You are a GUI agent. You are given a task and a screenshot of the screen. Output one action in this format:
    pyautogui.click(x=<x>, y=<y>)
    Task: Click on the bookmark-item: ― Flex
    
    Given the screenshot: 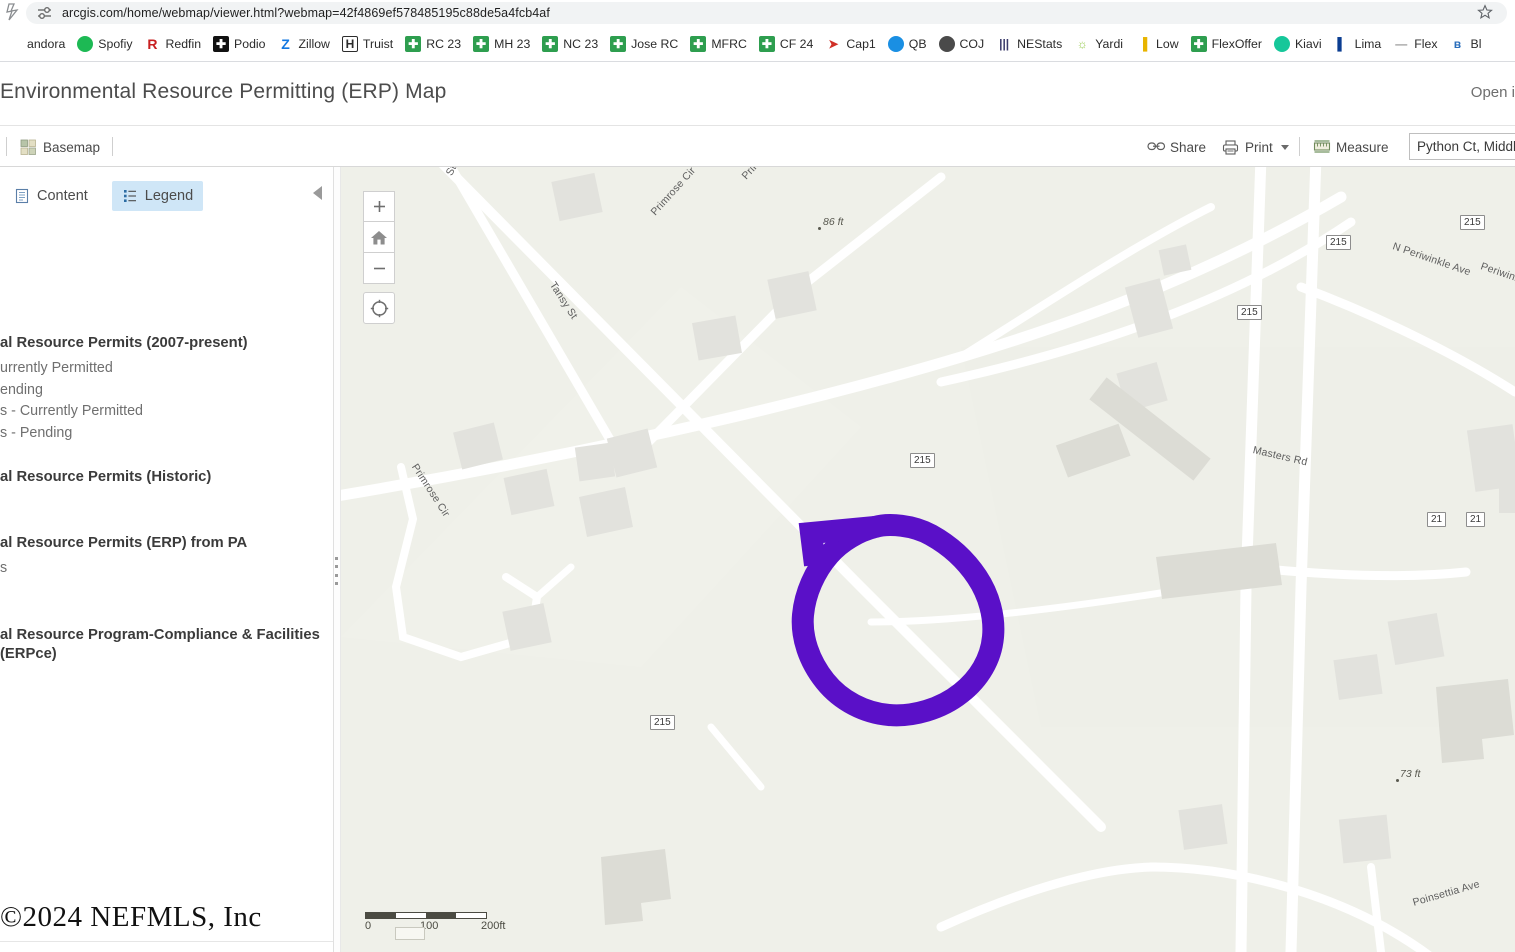 What is the action you would take?
    pyautogui.click(x=1415, y=44)
    